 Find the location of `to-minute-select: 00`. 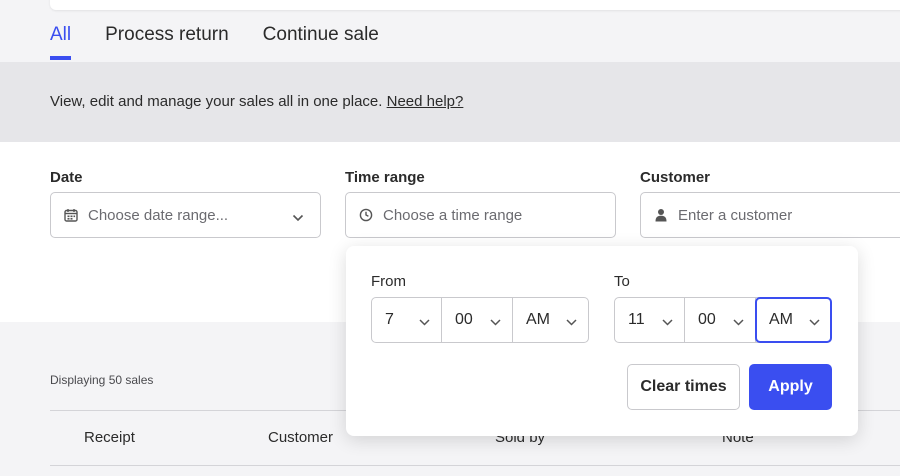

to-minute-select: 00 is located at coordinates (720, 320).